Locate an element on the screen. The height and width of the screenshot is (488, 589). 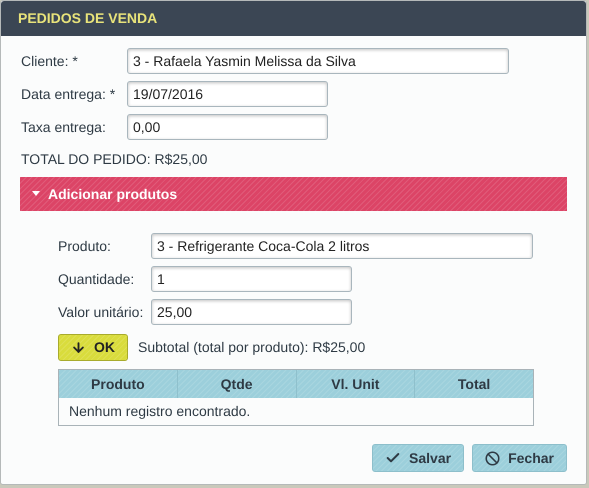
field-label: Taxa entrega: is located at coordinates (64, 127).